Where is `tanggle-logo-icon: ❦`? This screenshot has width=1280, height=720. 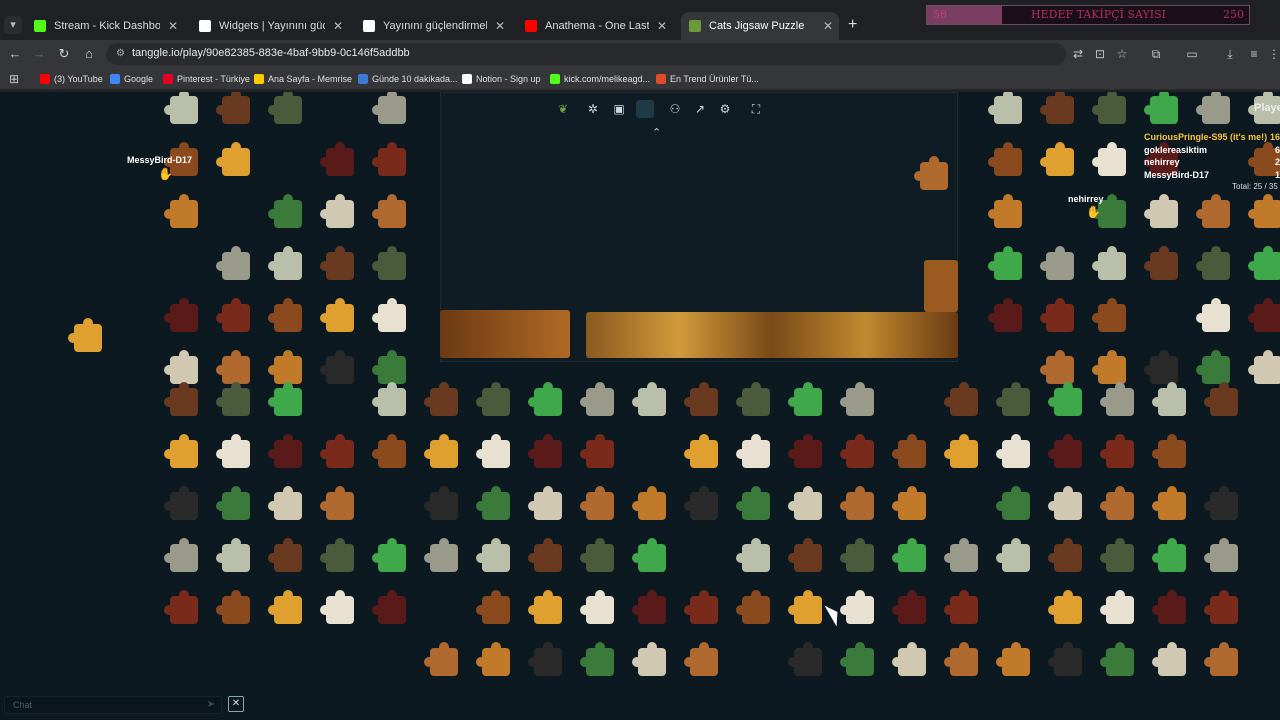
tanggle-logo-icon: ❦ is located at coordinates (563, 109).